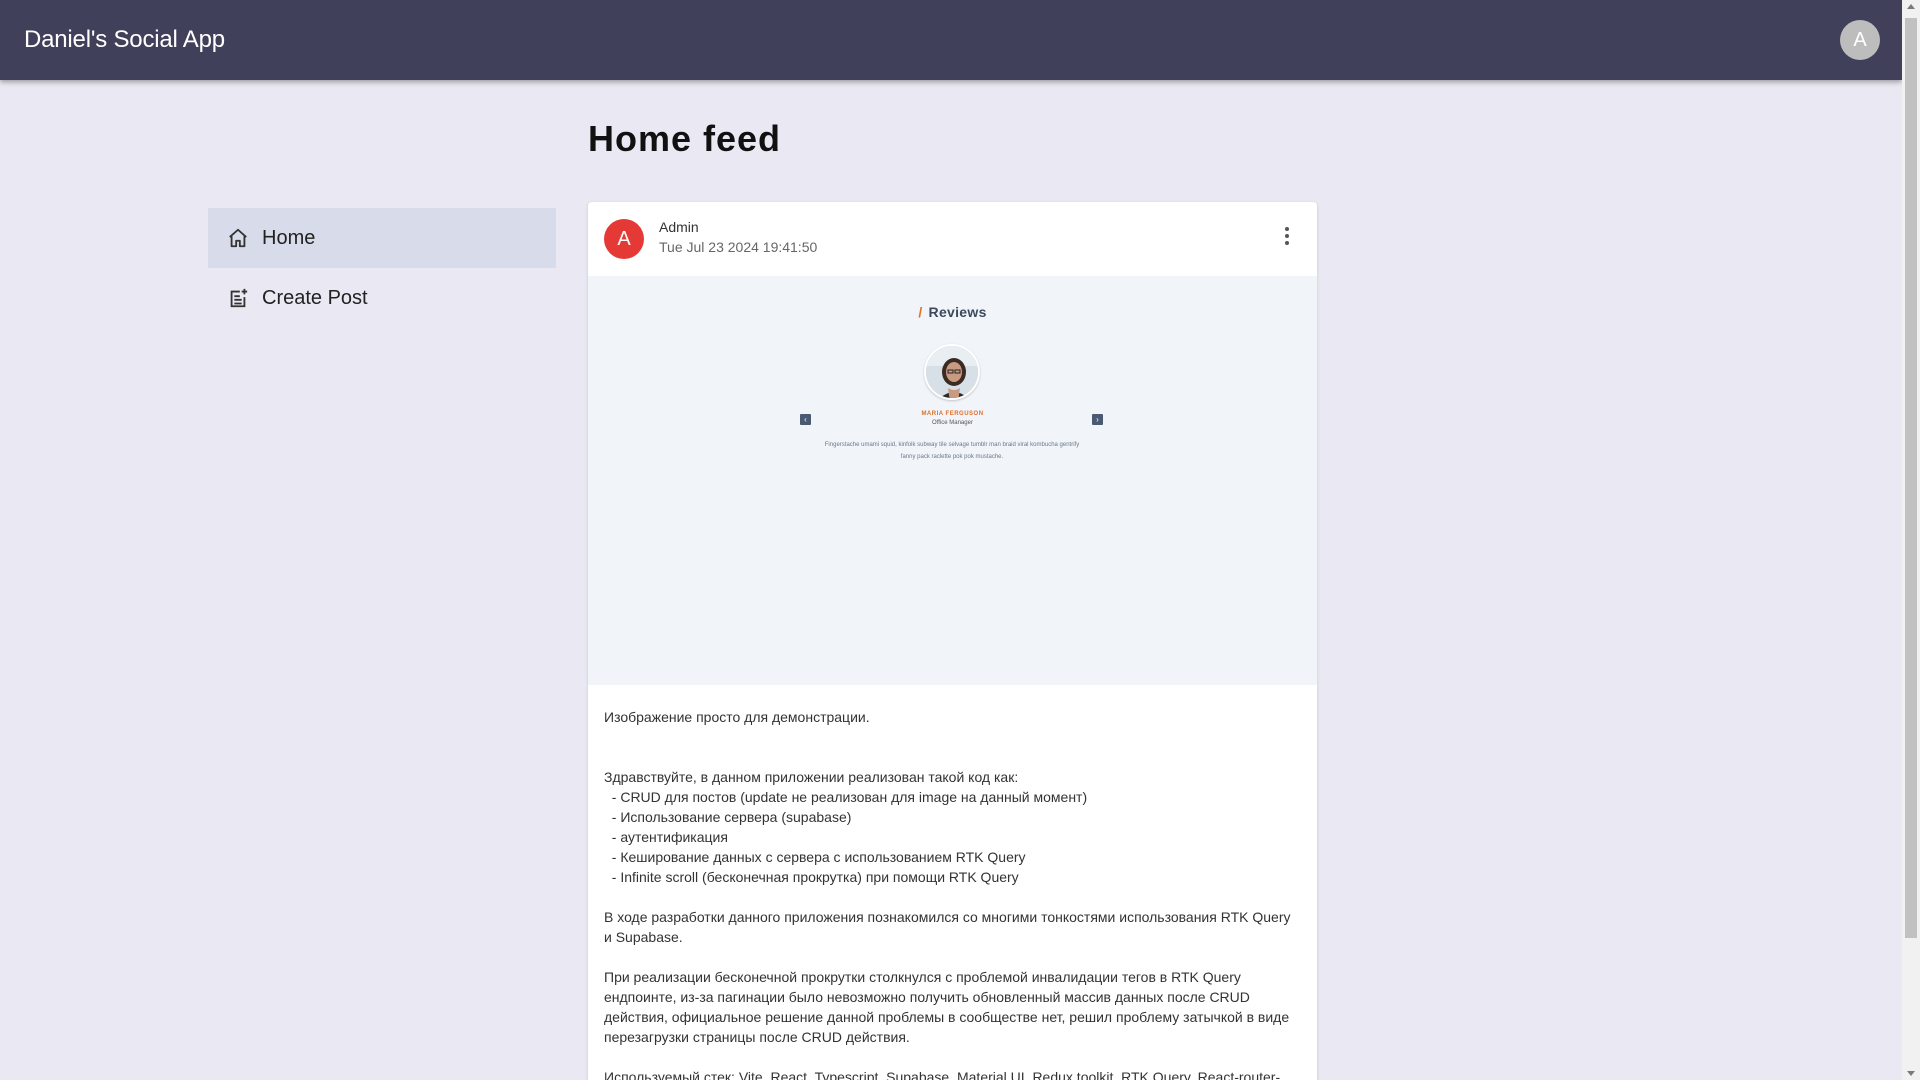 This screenshot has width=1920, height=1080. Describe the element at coordinates (679, 227) in the screenshot. I see `post-author: Admin` at that location.